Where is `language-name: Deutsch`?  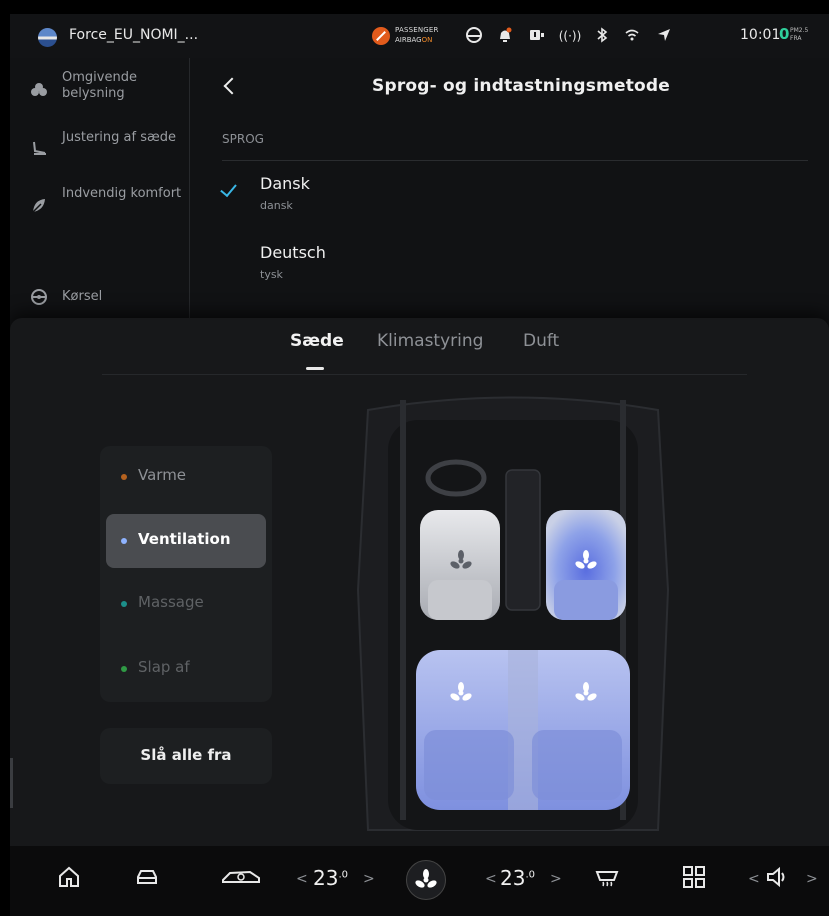 language-name: Deutsch is located at coordinates (293, 252).